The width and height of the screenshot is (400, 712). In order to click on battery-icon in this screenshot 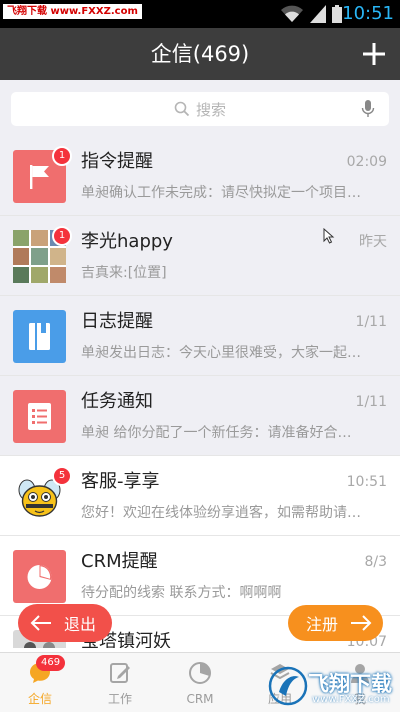, I will do `click(337, 14)`.